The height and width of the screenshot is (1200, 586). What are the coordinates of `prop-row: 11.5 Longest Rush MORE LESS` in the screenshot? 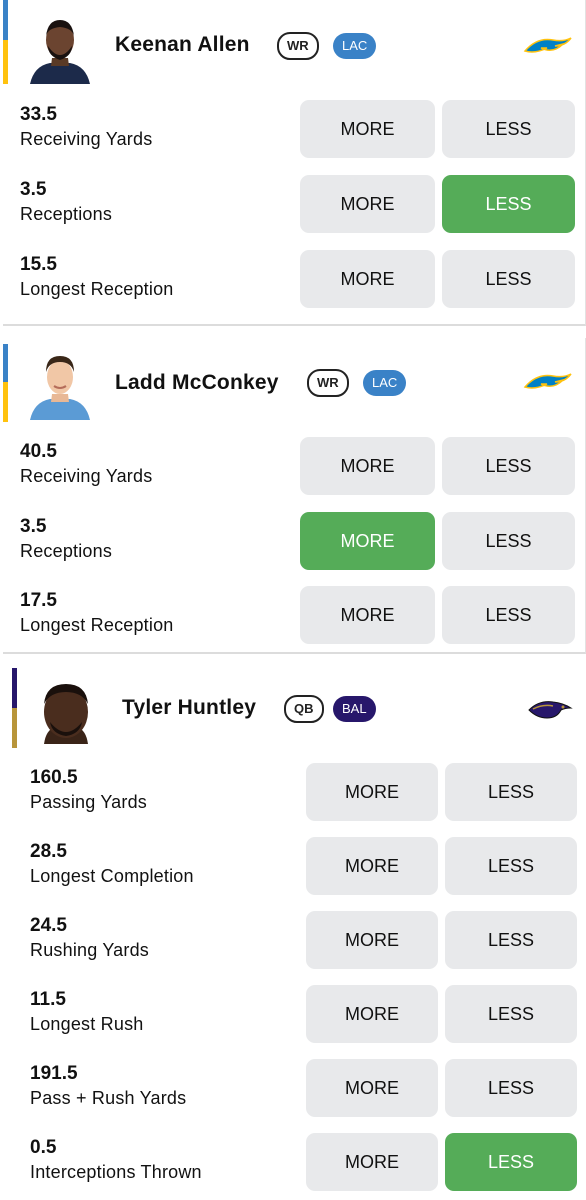 It's located at (299, 1015).